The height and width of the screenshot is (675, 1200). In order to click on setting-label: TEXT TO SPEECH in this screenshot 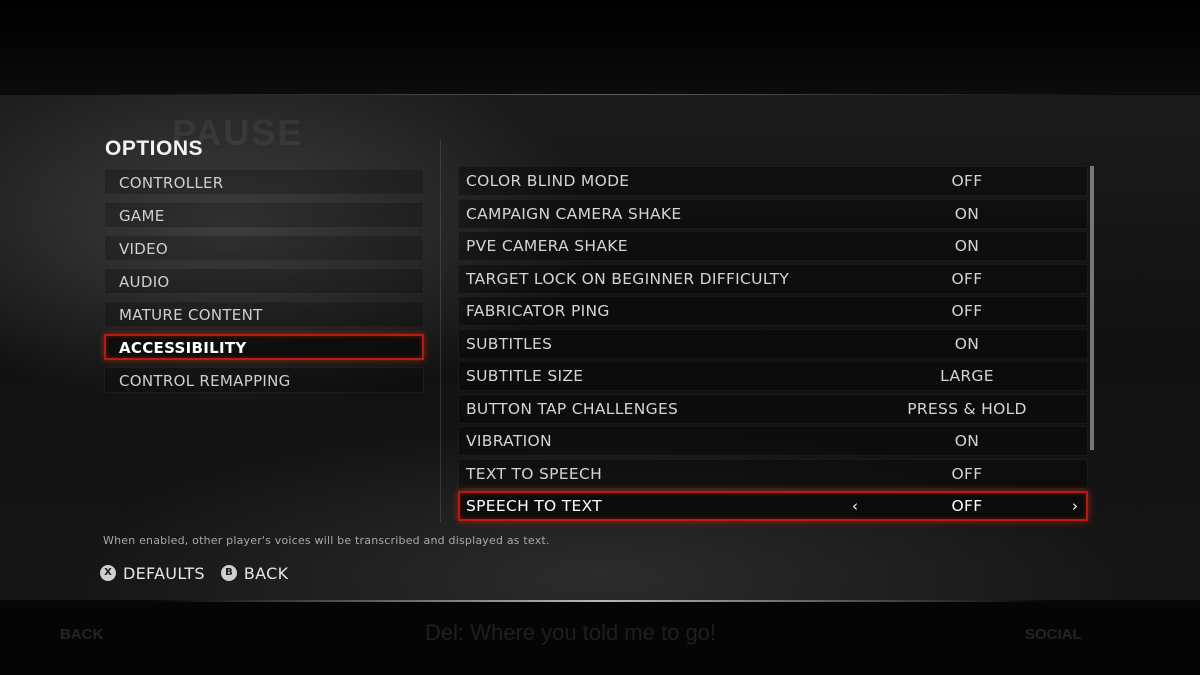, I will do `click(534, 473)`.